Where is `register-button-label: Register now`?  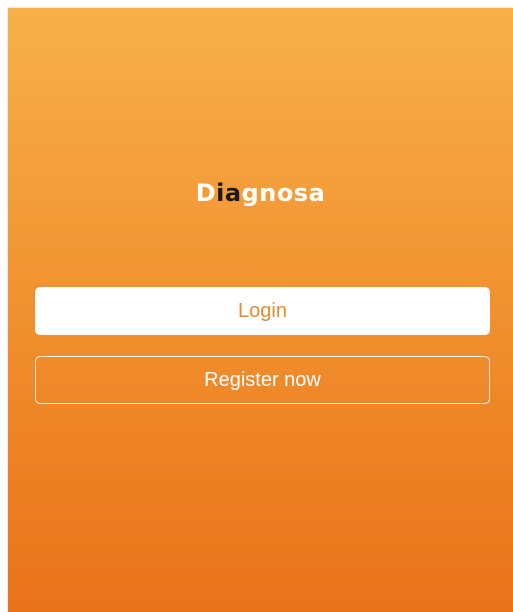 register-button-label: Register now is located at coordinates (262, 379).